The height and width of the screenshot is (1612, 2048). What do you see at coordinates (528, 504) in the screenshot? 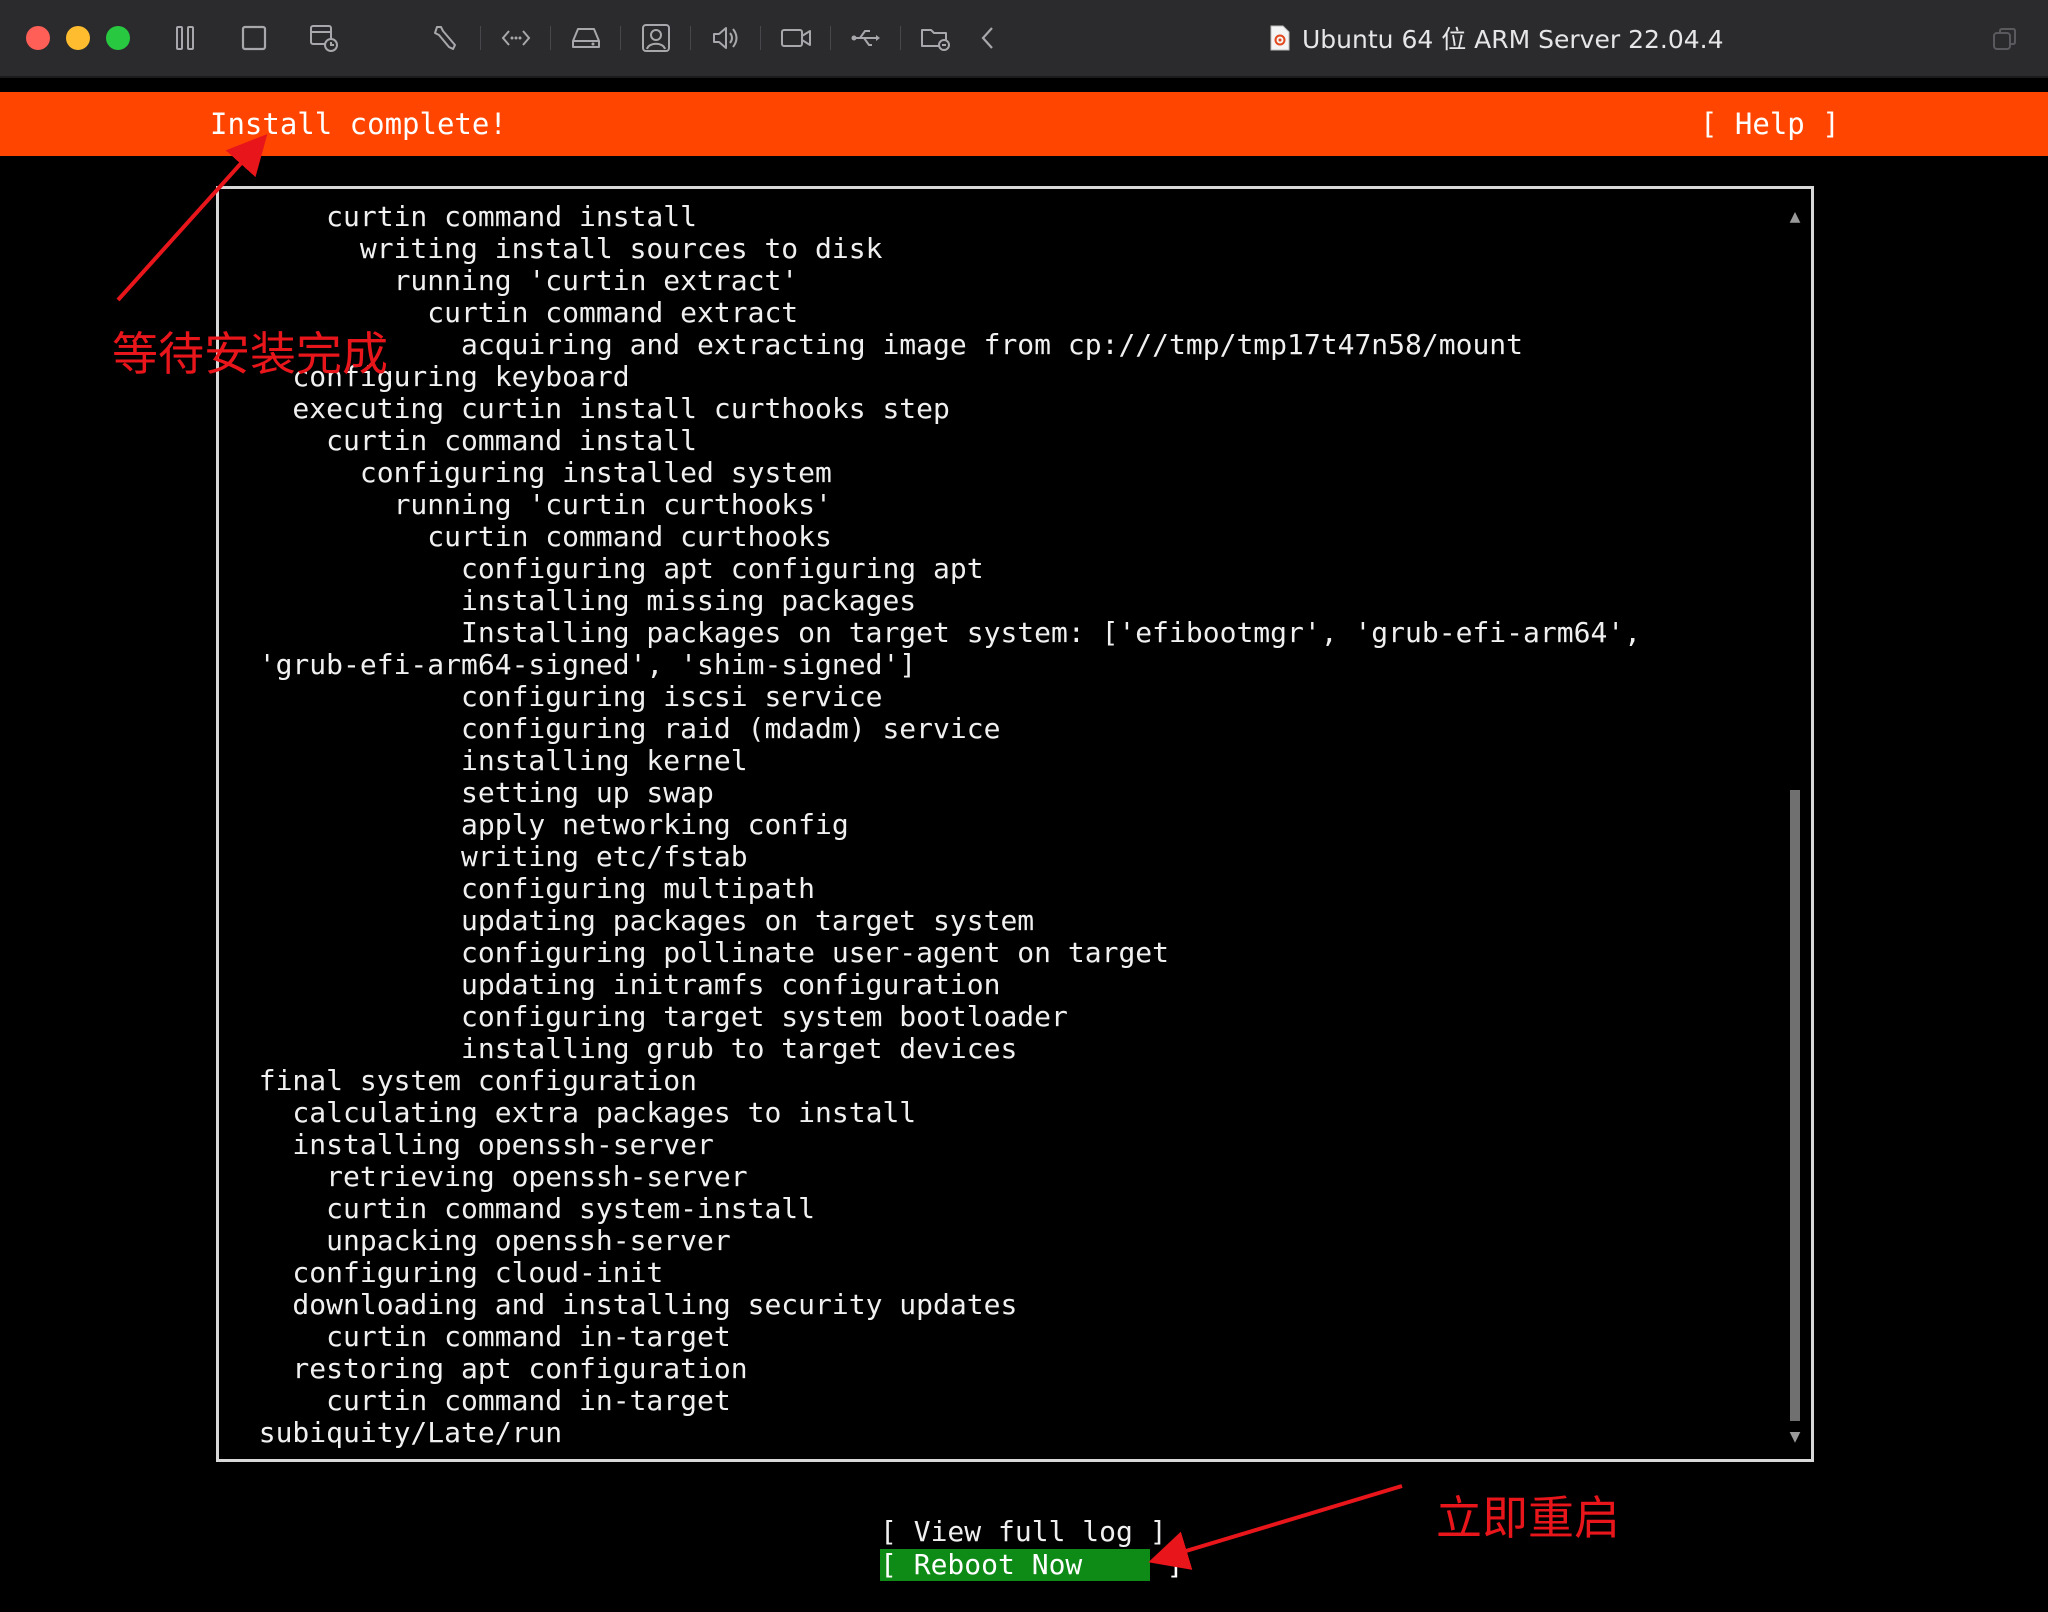
I see `log-line: running 'curtin curthooks'` at bounding box center [528, 504].